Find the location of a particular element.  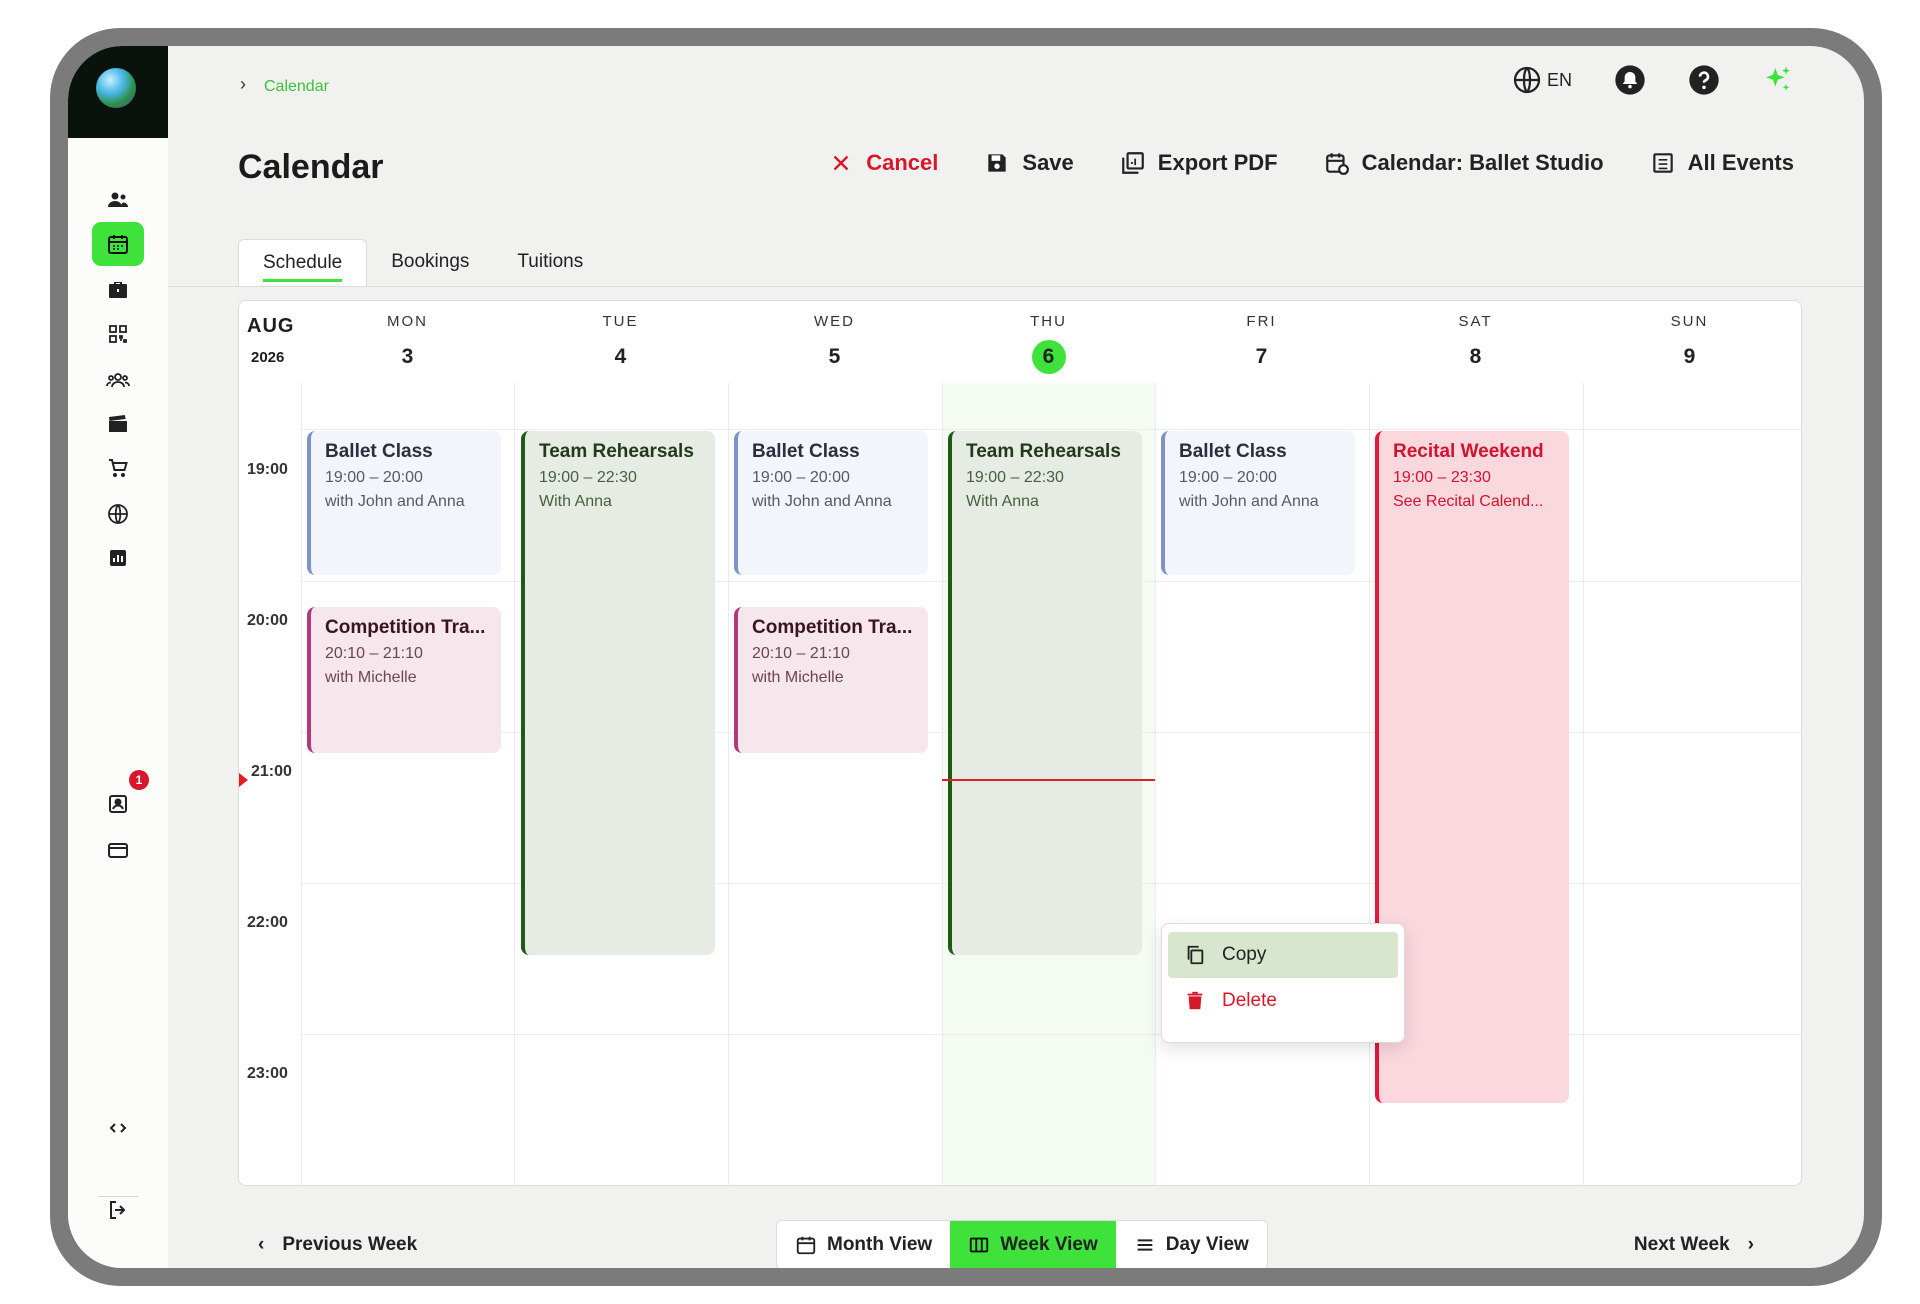

event-time: 19:00 – 23:30 is located at coordinates (1442, 477).